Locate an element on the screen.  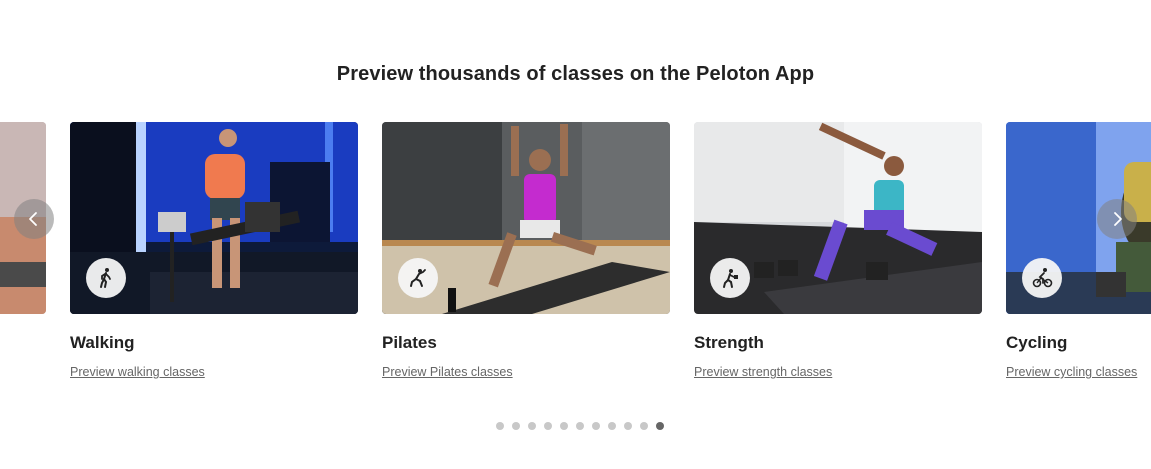
card-title: Pilates is located at coordinates (409, 342).